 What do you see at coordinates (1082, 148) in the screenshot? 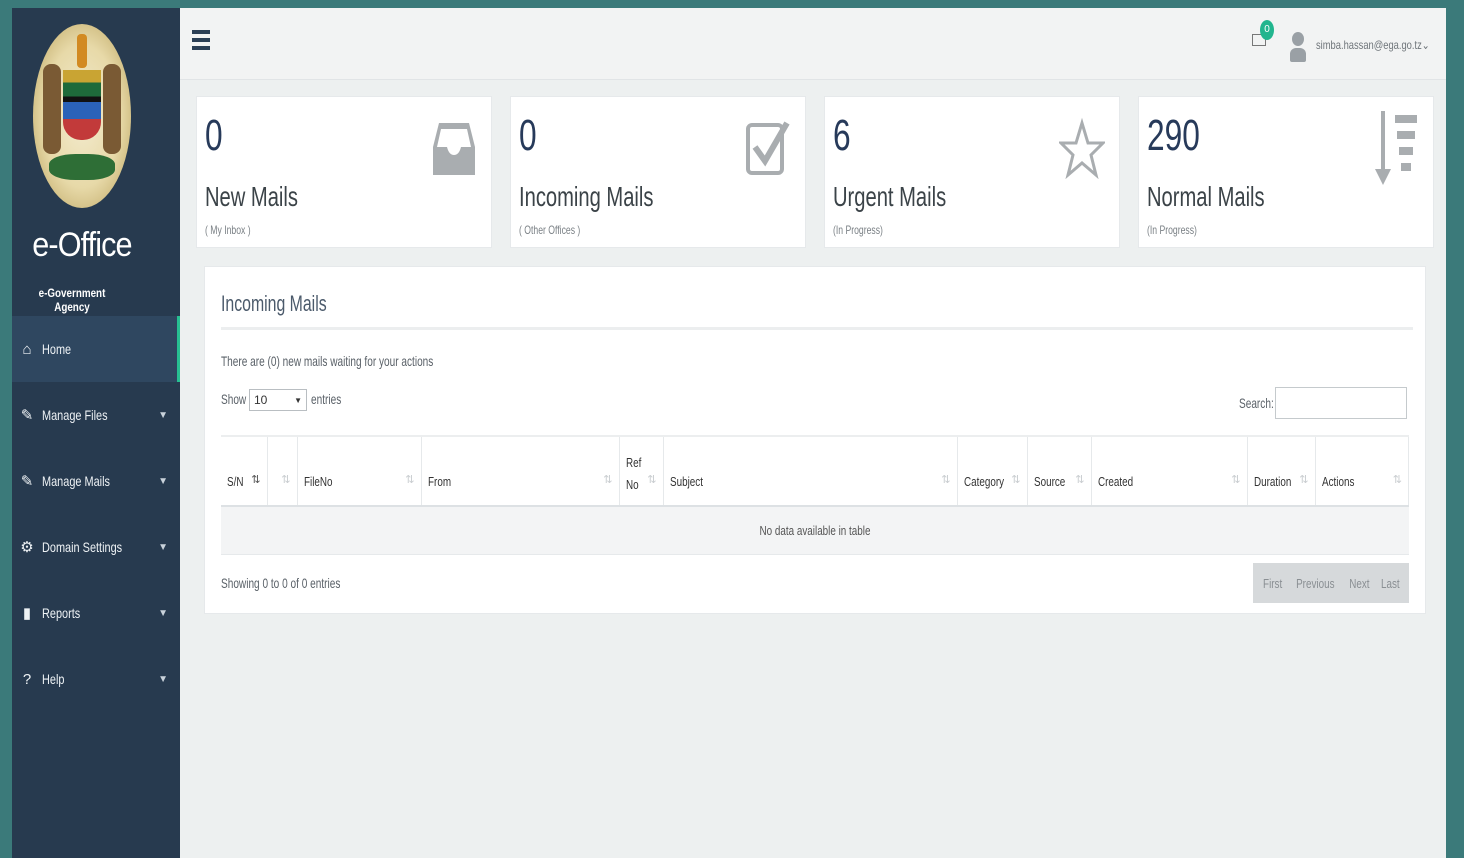
I see `star-icon` at bounding box center [1082, 148].